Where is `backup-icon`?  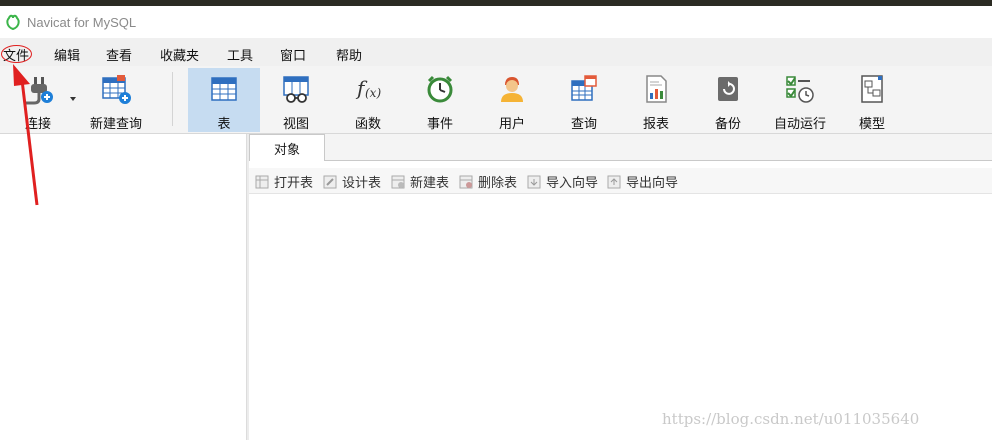
backup-icon is located at coordinates (728, 89).